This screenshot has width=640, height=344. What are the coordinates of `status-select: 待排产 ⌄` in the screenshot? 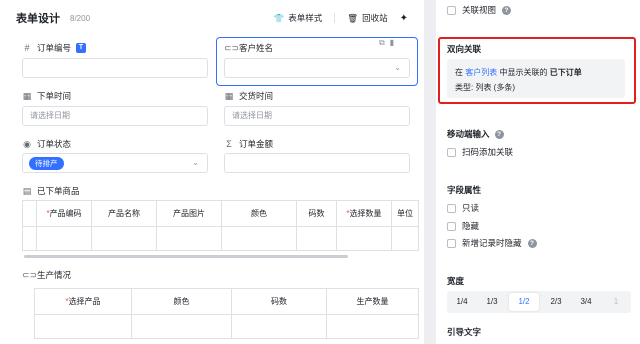 It's located at (115, 163).